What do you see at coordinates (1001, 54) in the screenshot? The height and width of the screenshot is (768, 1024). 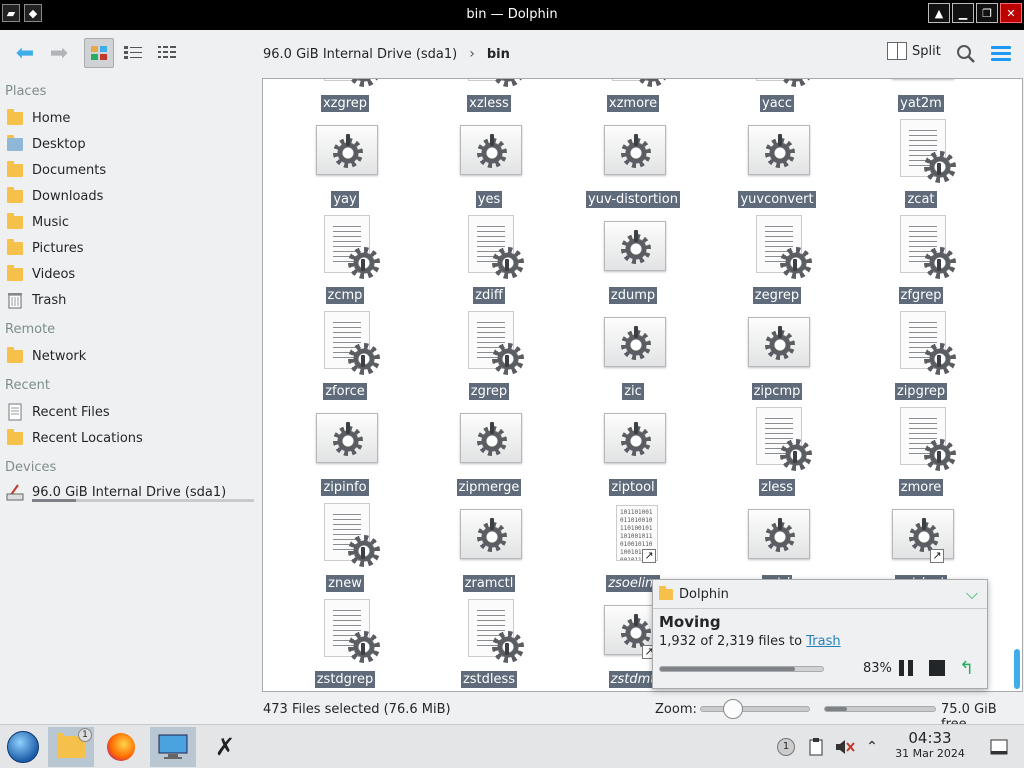 I see `hamburger-menu-button` at bounding box center [1001, 54].